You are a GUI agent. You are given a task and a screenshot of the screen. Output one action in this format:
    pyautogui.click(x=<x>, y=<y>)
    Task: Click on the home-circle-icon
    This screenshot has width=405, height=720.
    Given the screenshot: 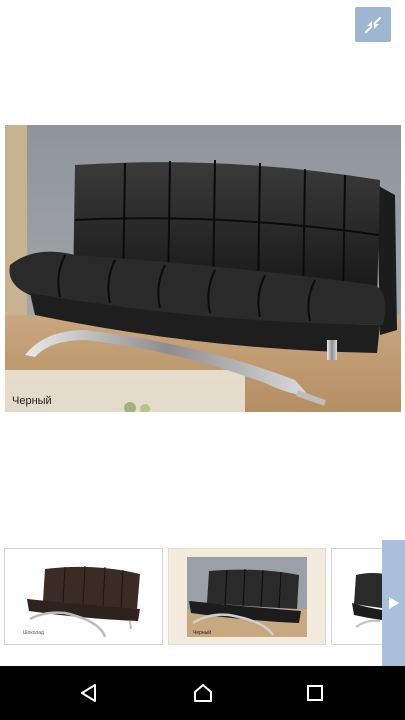 What is the action you would take?
    pyautogui.click(x=203, y=693)
    